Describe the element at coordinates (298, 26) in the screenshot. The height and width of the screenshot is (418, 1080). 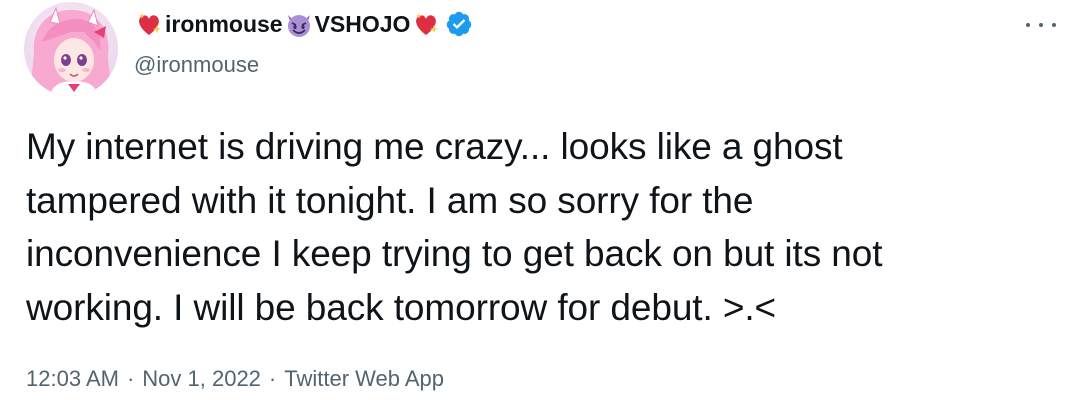
I see `smiling-imp-icon` at that location.